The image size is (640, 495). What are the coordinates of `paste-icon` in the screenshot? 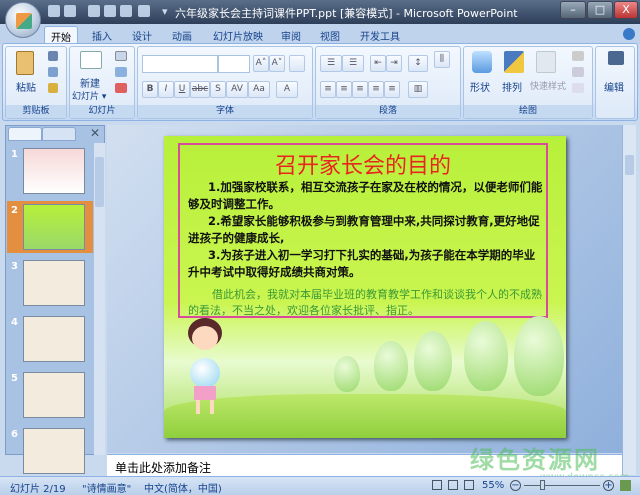 It's located at (25, 63).